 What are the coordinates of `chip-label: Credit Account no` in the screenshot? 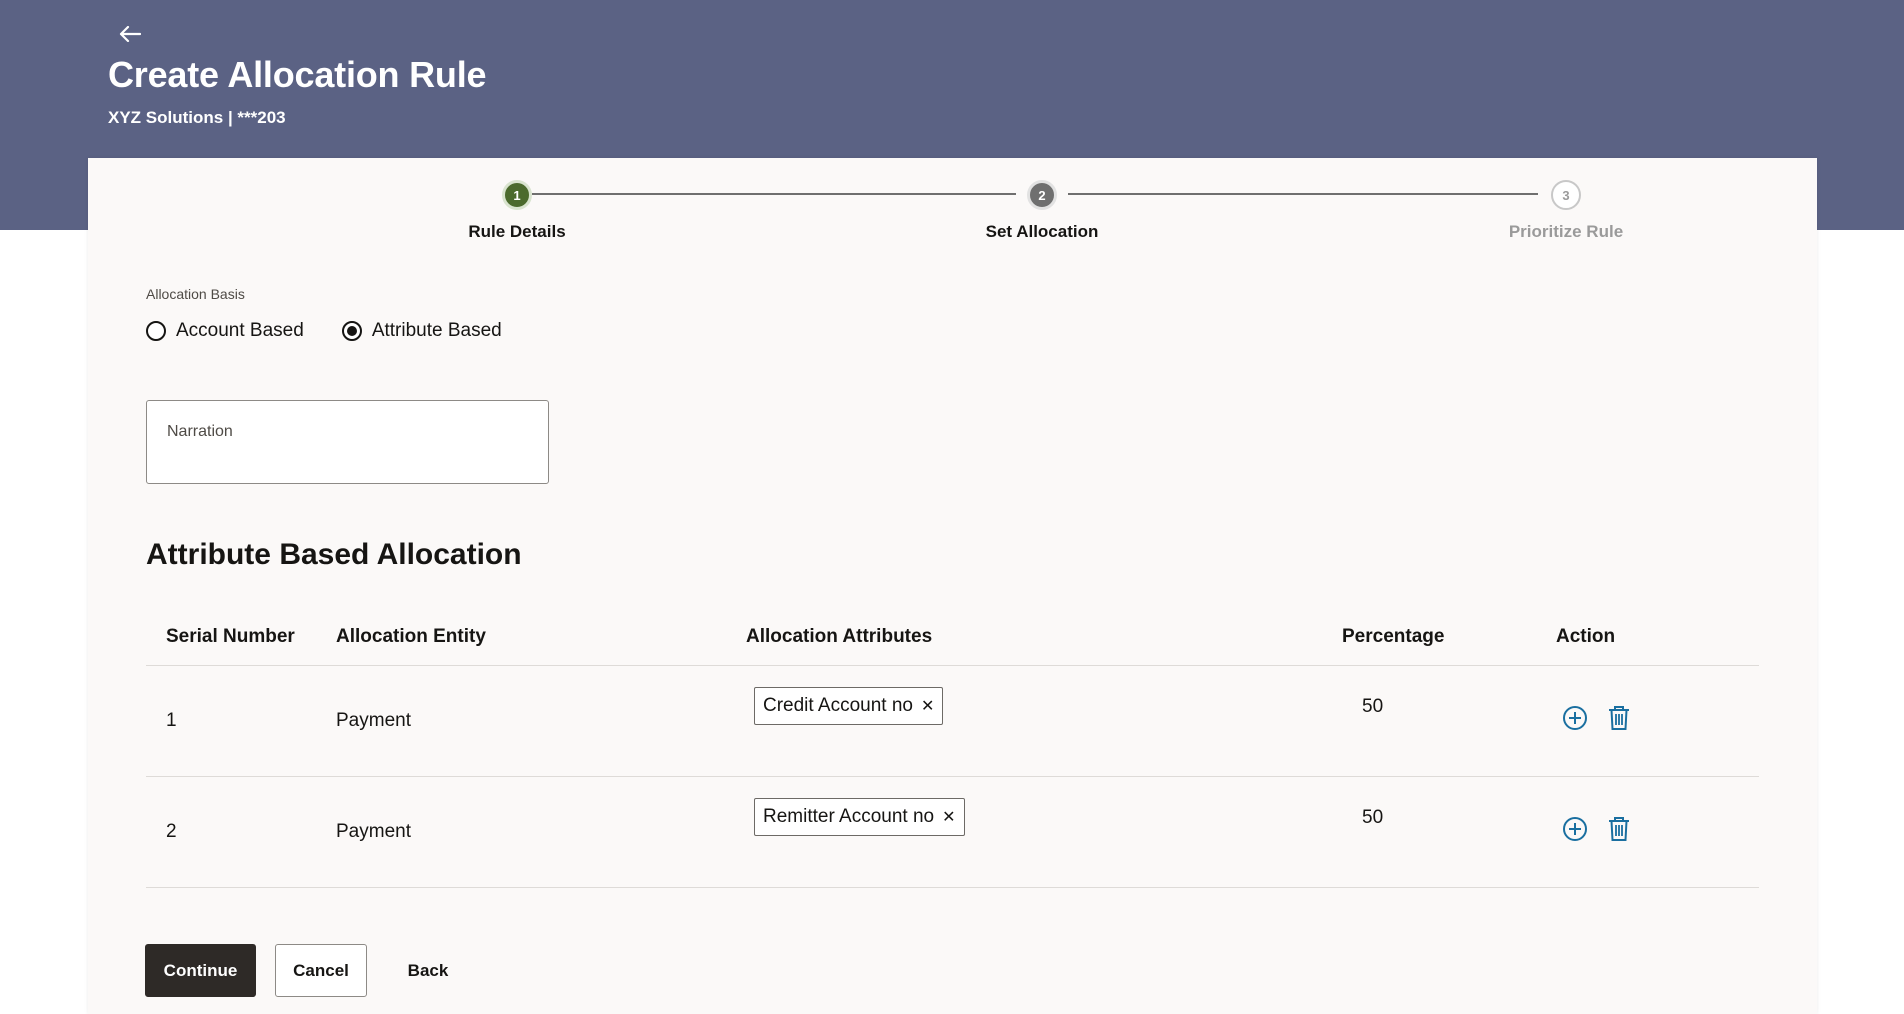 It's located at (838, 705).